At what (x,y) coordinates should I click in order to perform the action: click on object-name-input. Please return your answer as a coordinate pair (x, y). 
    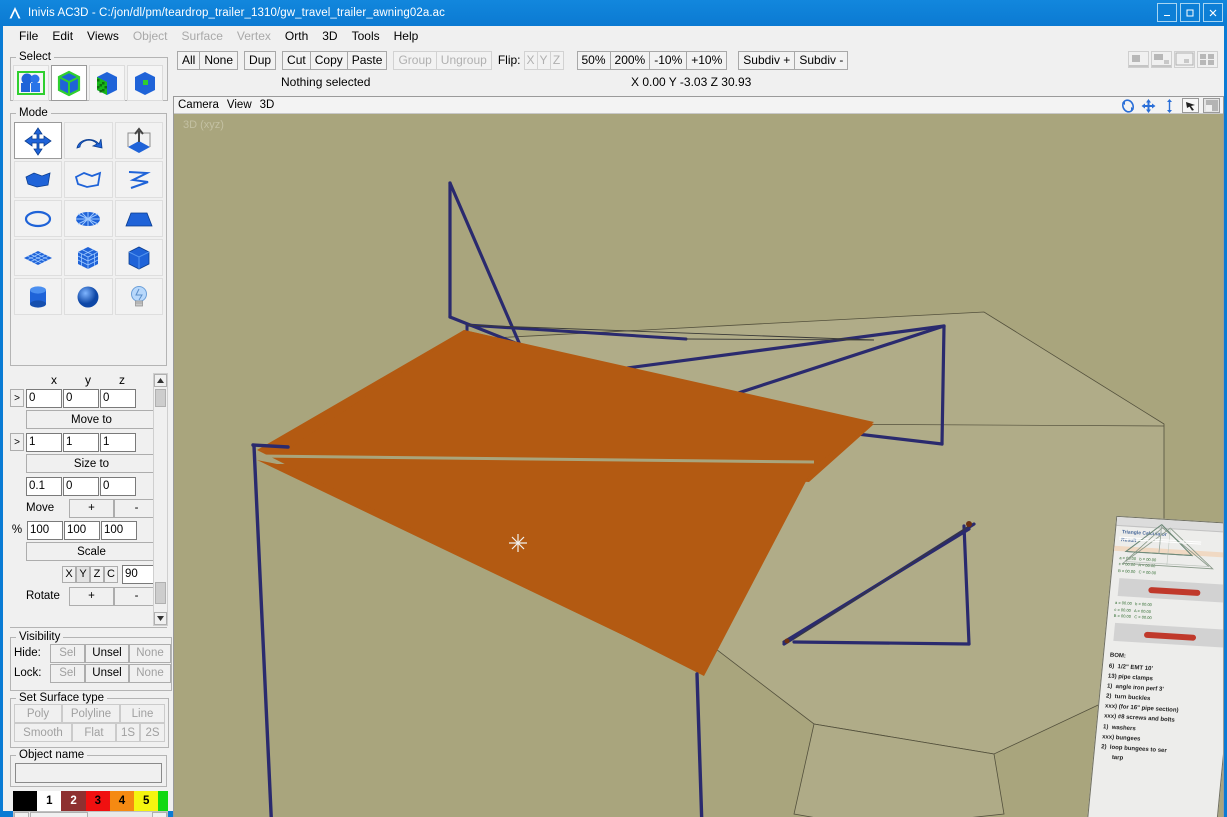
    Looking at the image, I should click on (88, 773).